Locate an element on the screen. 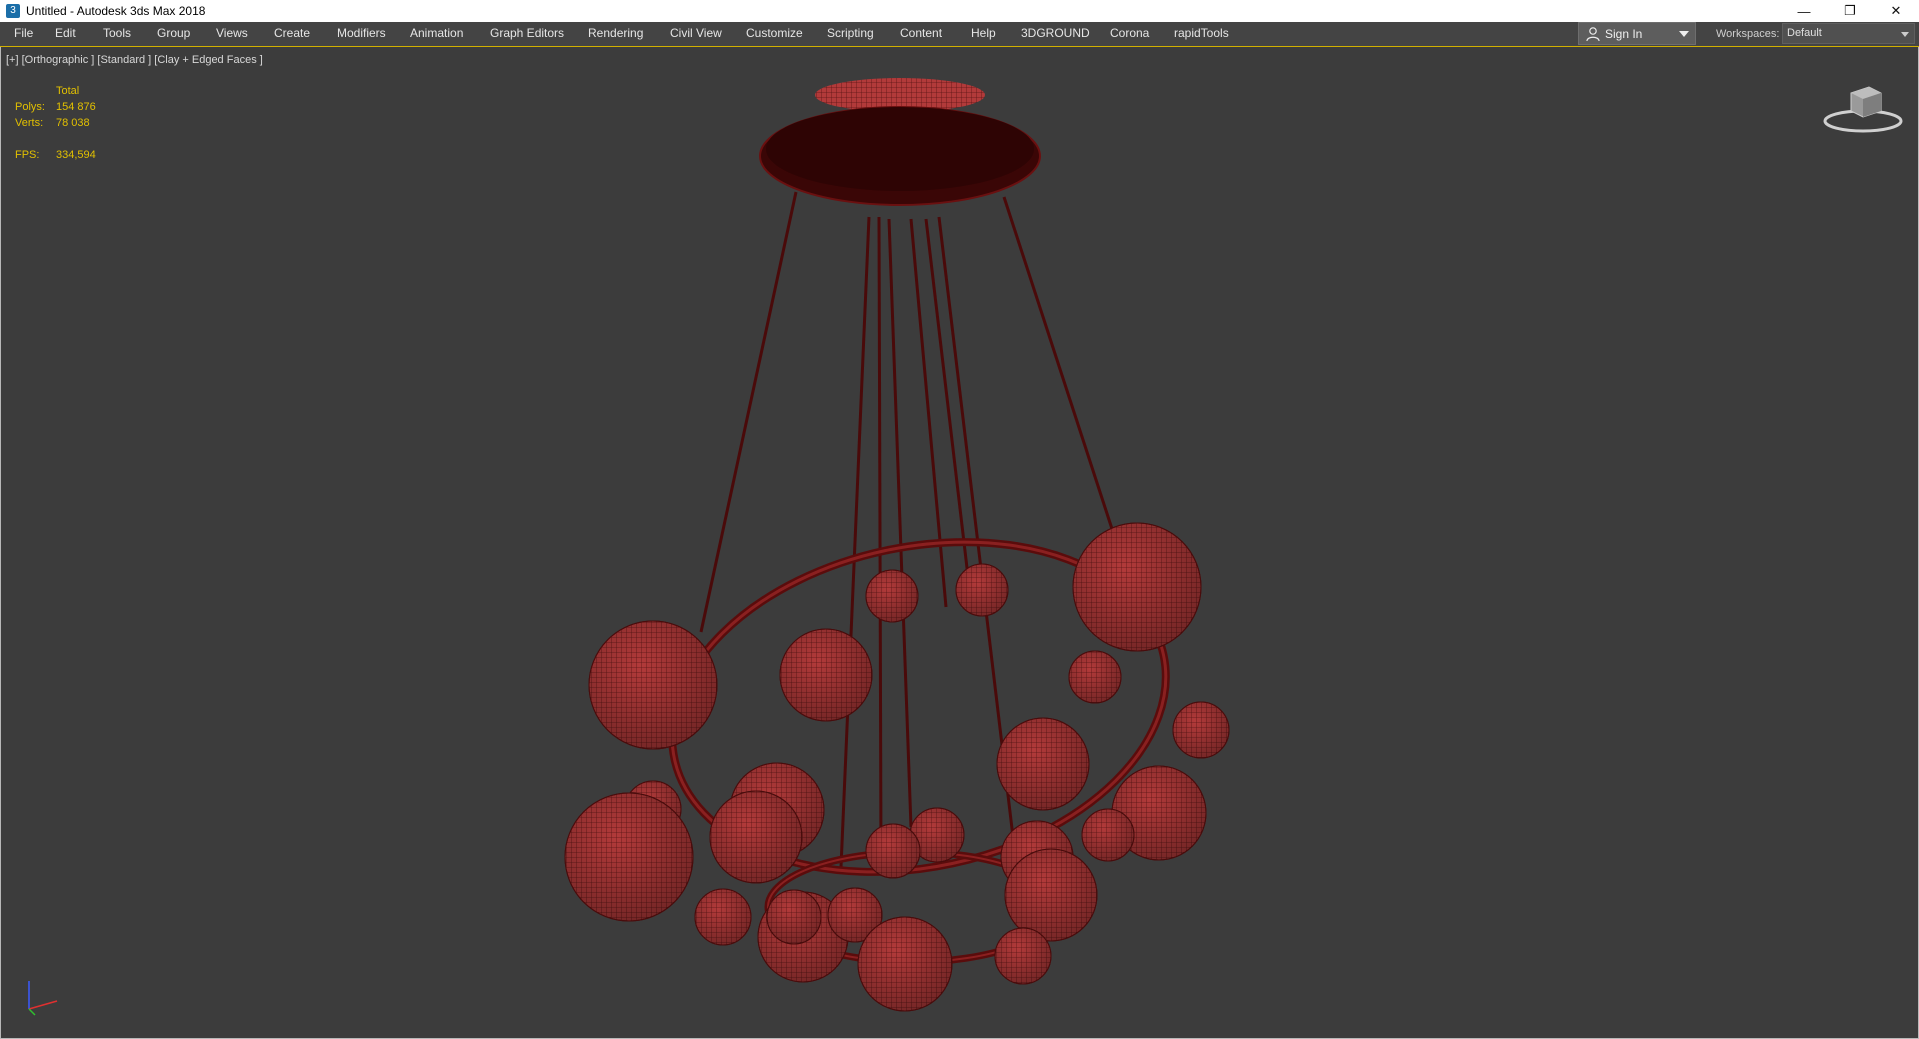  close-button: ✕ is located at coordinates (1896, 11).